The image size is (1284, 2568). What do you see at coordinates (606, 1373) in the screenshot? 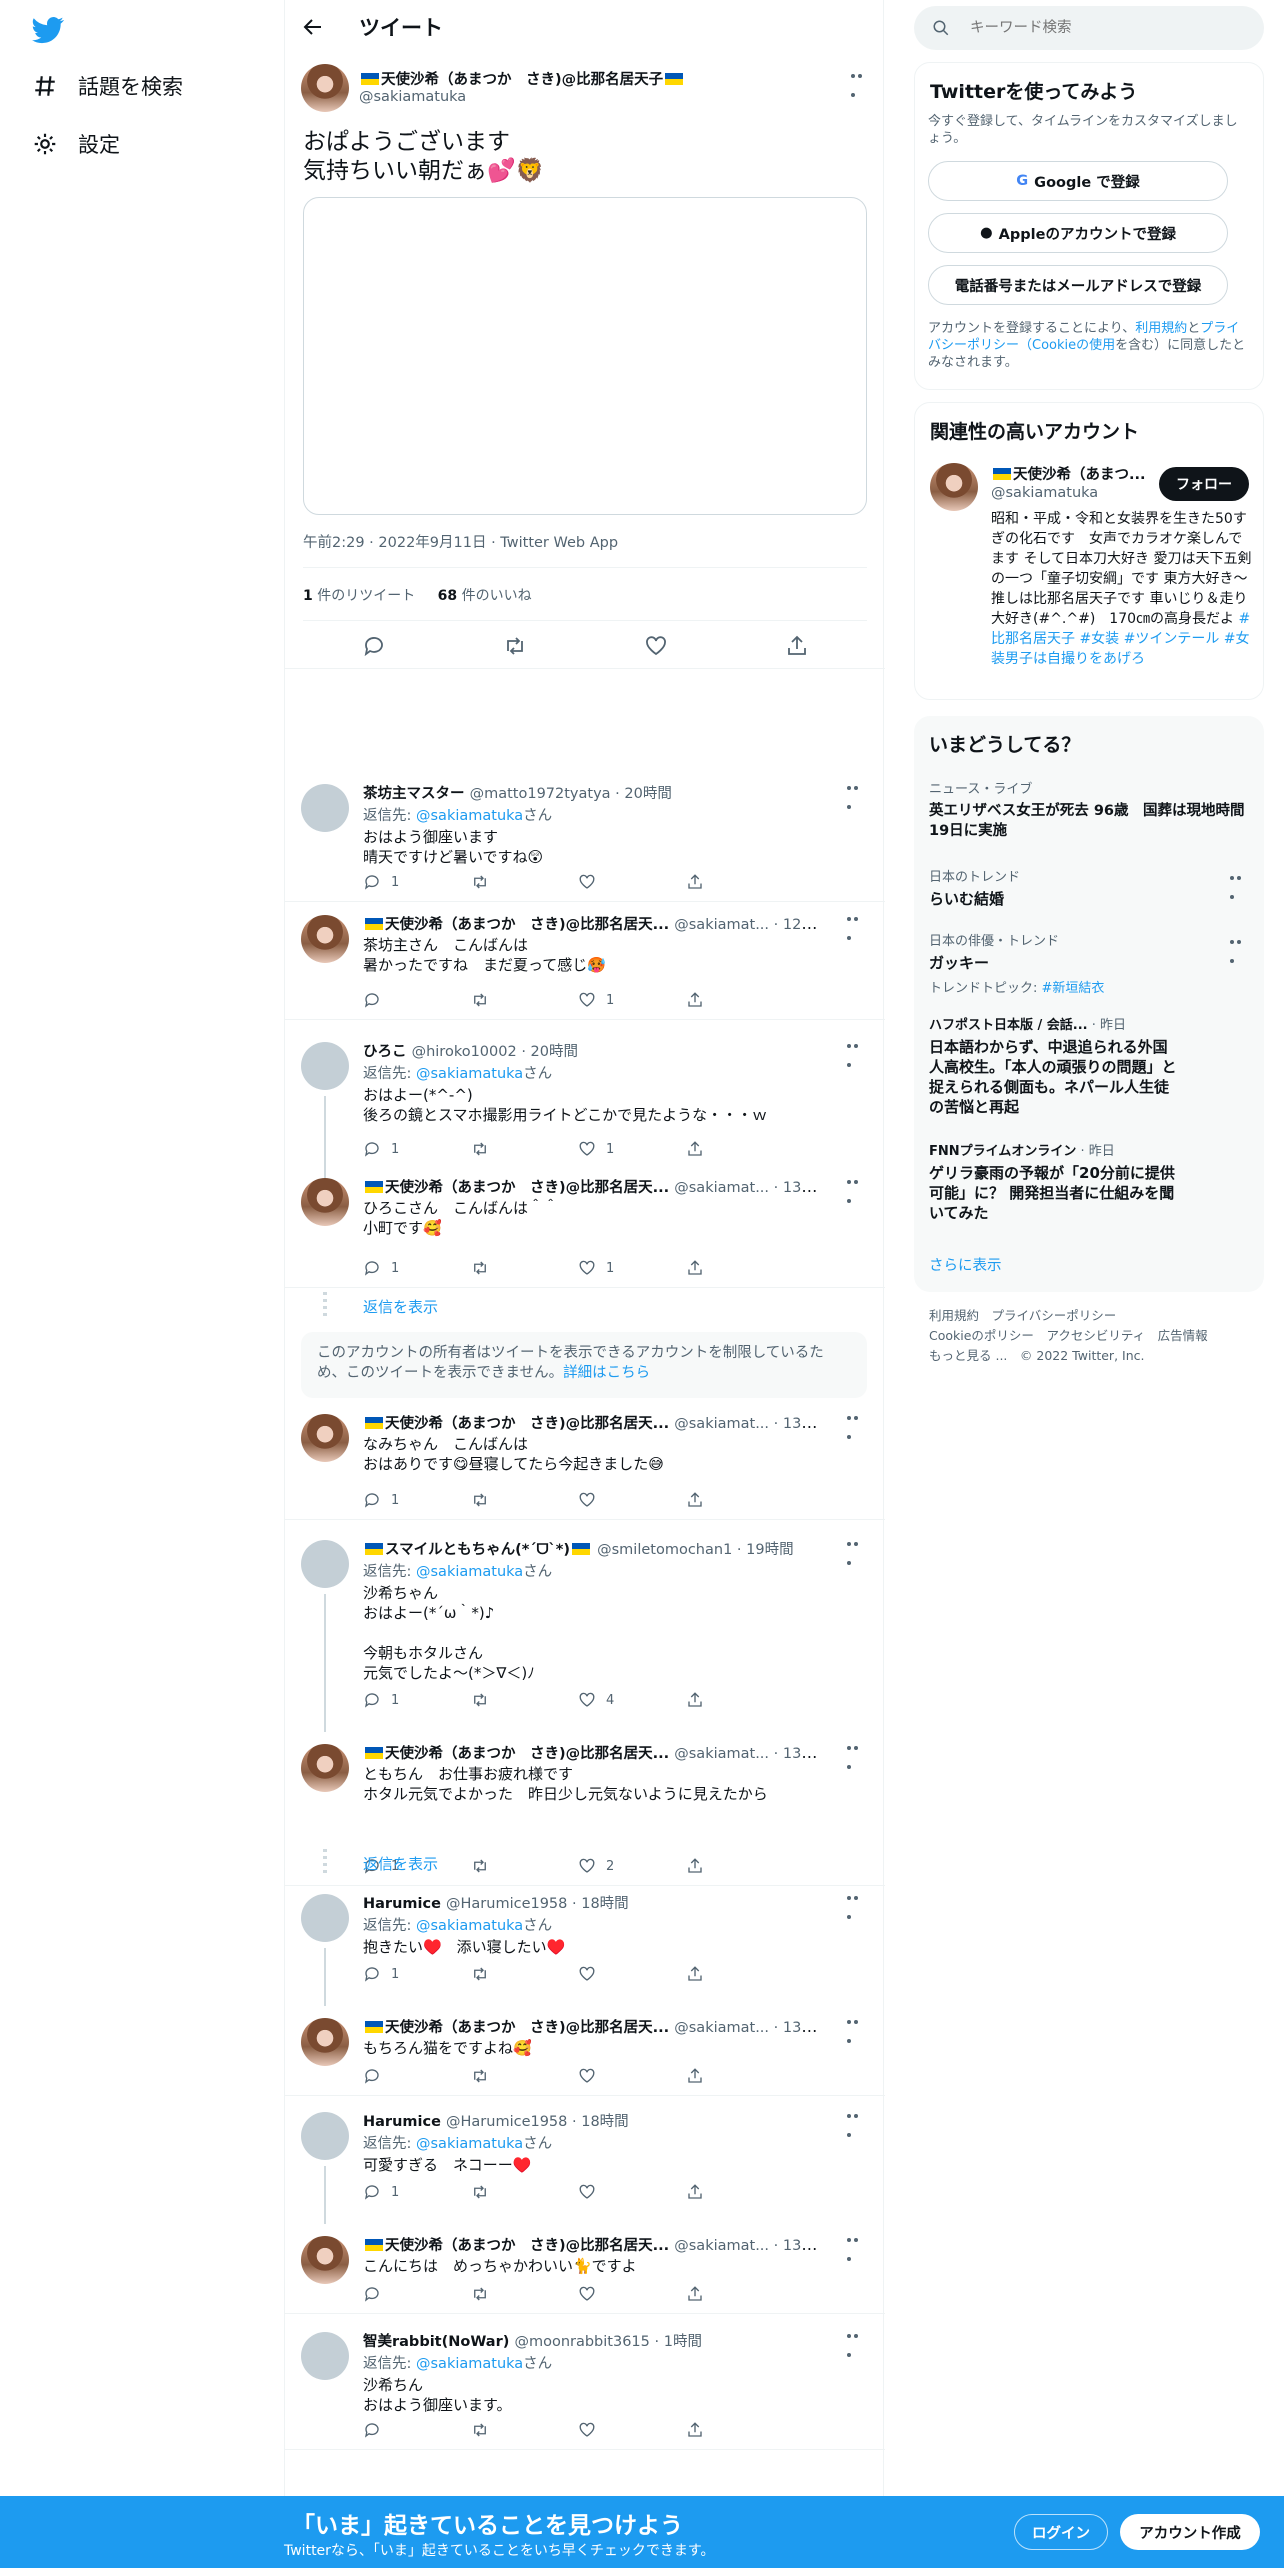
I see `restricted-link: 詳細はこちら` at bounding box center [606, 1373].